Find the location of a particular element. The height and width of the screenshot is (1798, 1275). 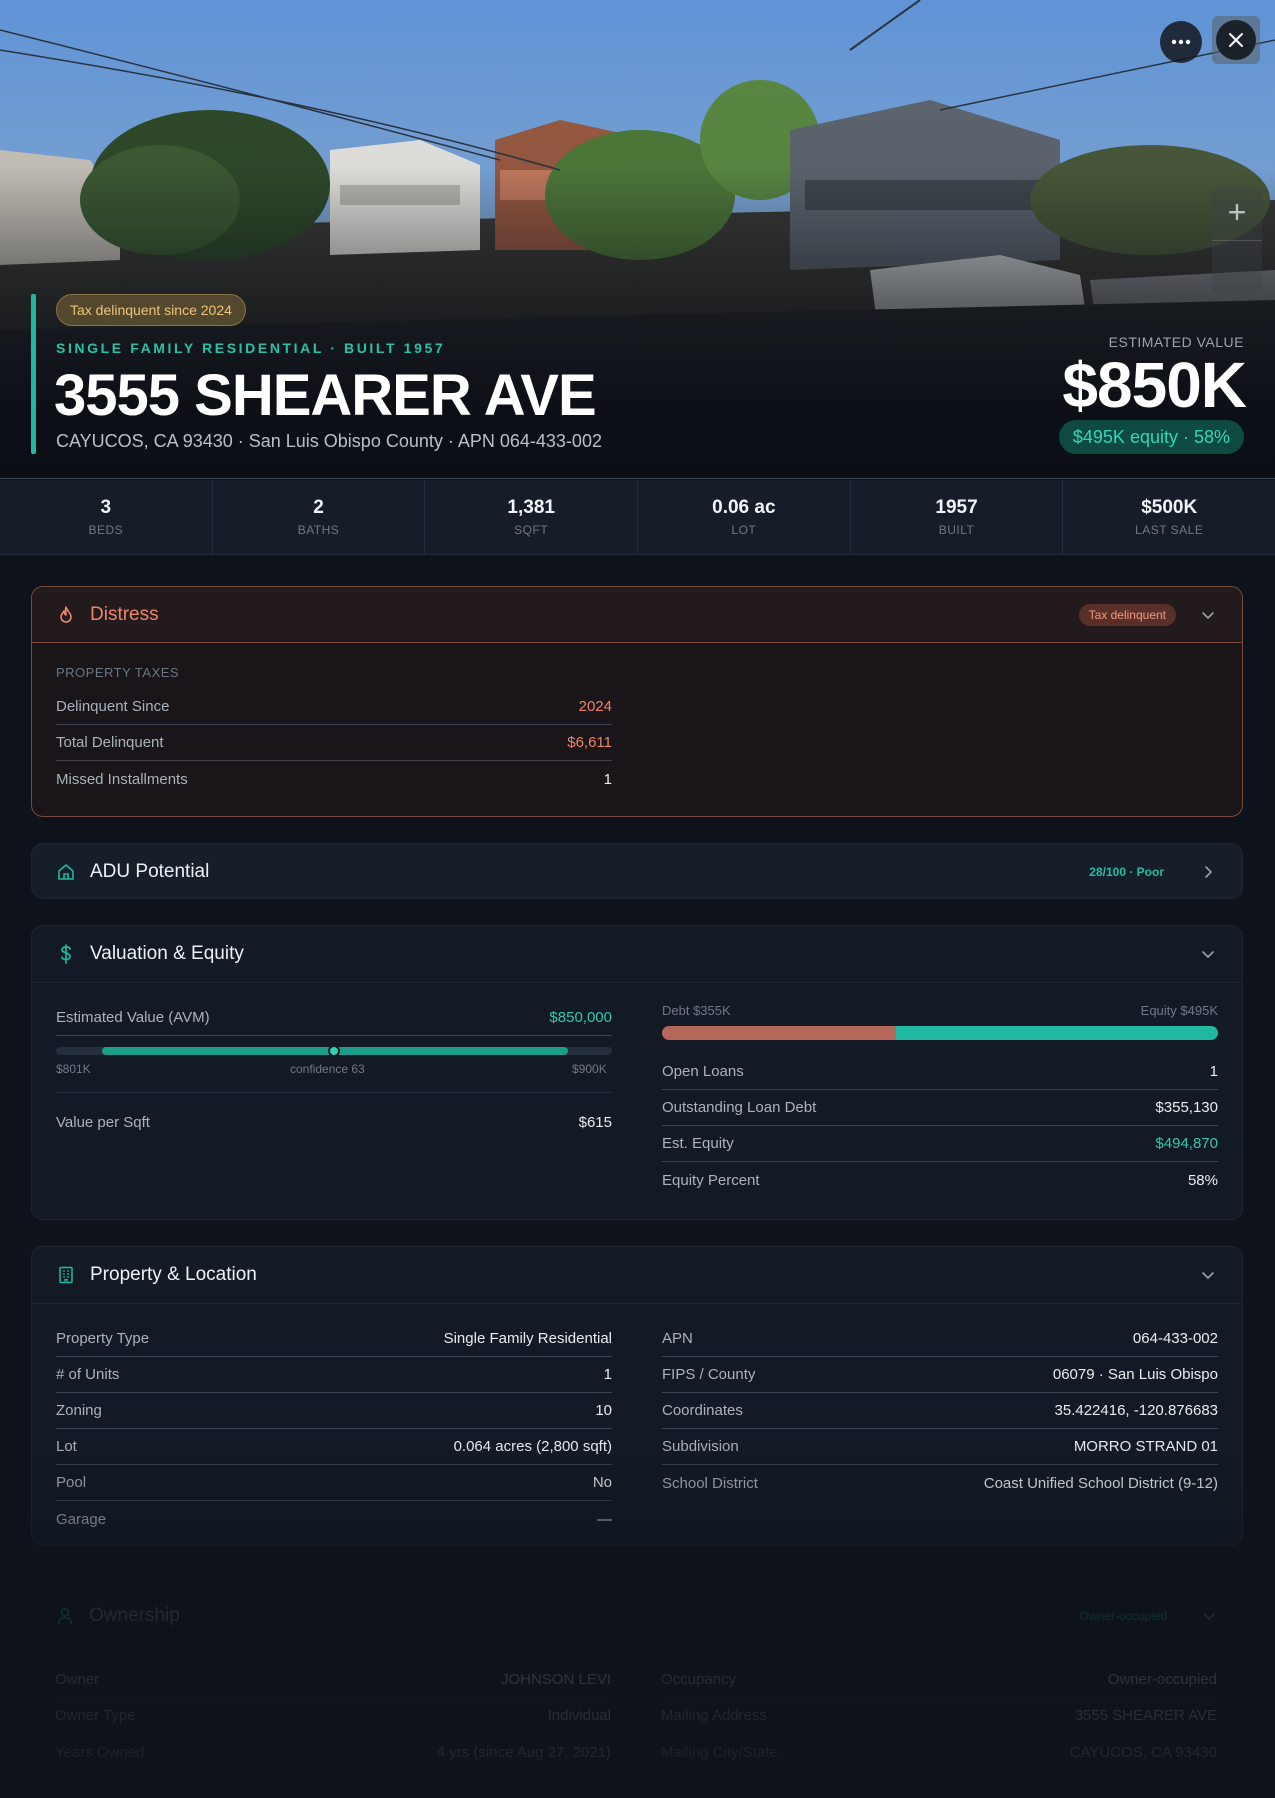

avm-row: Estimated Value (AVM) $850,000 is located at coordinates (334, 1018).